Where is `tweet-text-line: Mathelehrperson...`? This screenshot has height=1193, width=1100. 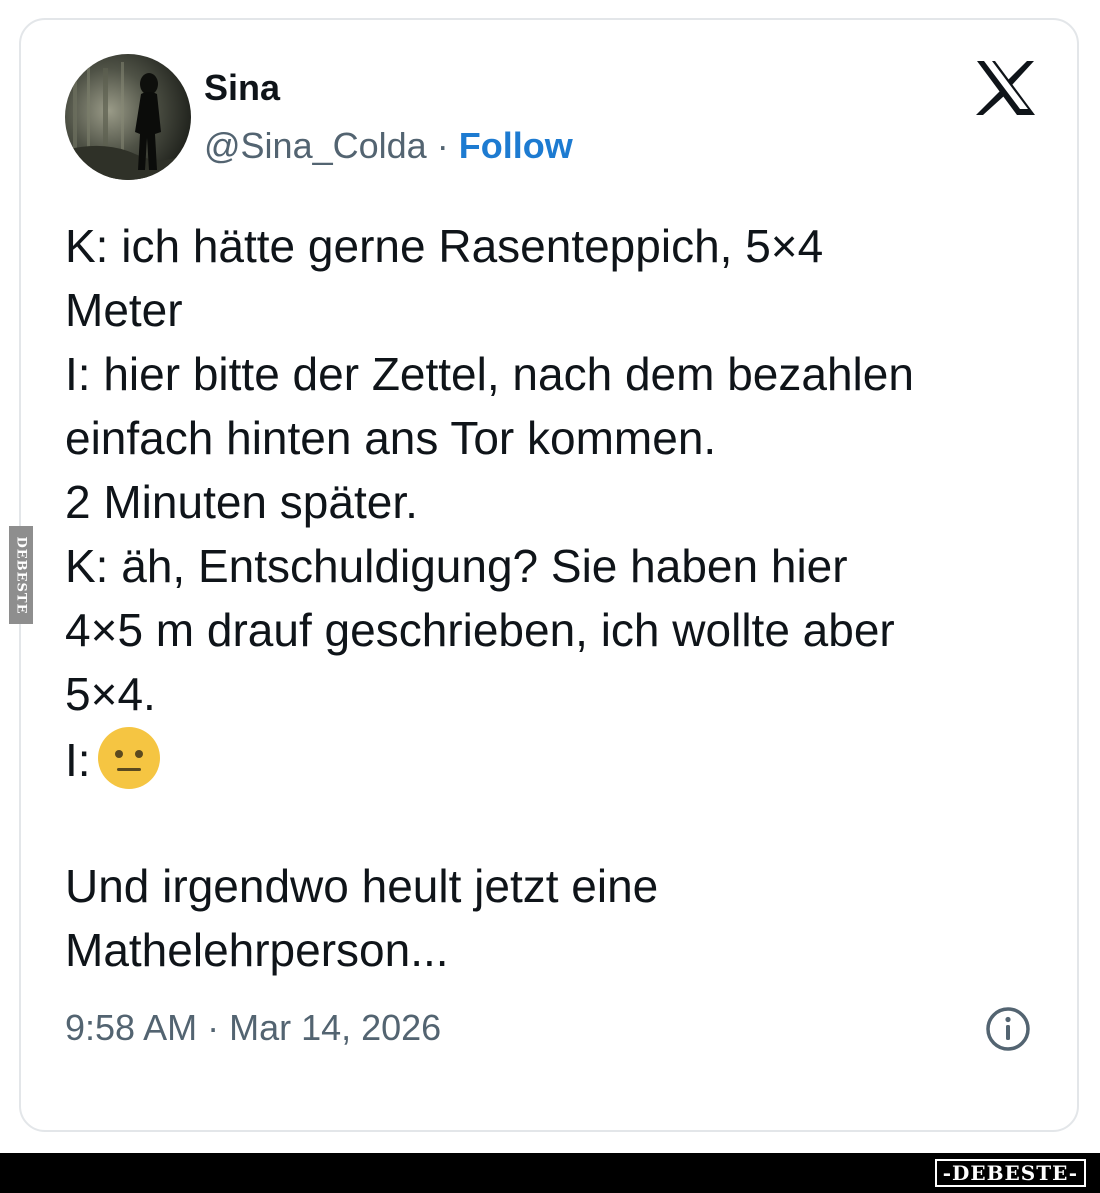
tweet-text-line: Mathelehrperson... is located at coordinates (257, 950).